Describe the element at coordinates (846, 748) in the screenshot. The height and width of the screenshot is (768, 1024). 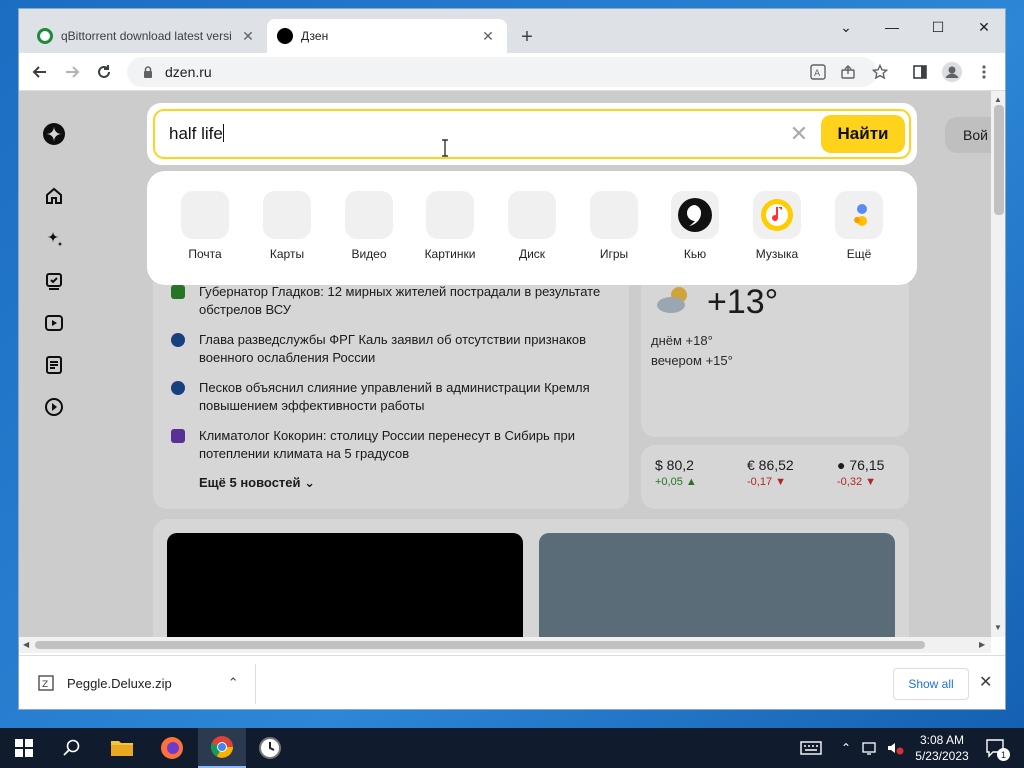
I see `show-hidden-icons-chevron-icon: ⌃` at that location.